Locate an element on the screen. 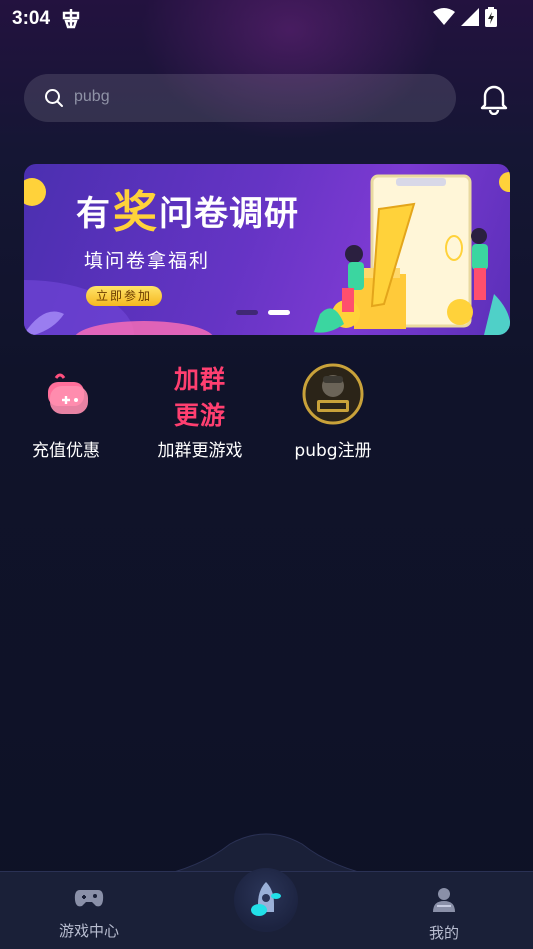 The image size is (533, 949). battery-icon is located at coordinates (491, 19).